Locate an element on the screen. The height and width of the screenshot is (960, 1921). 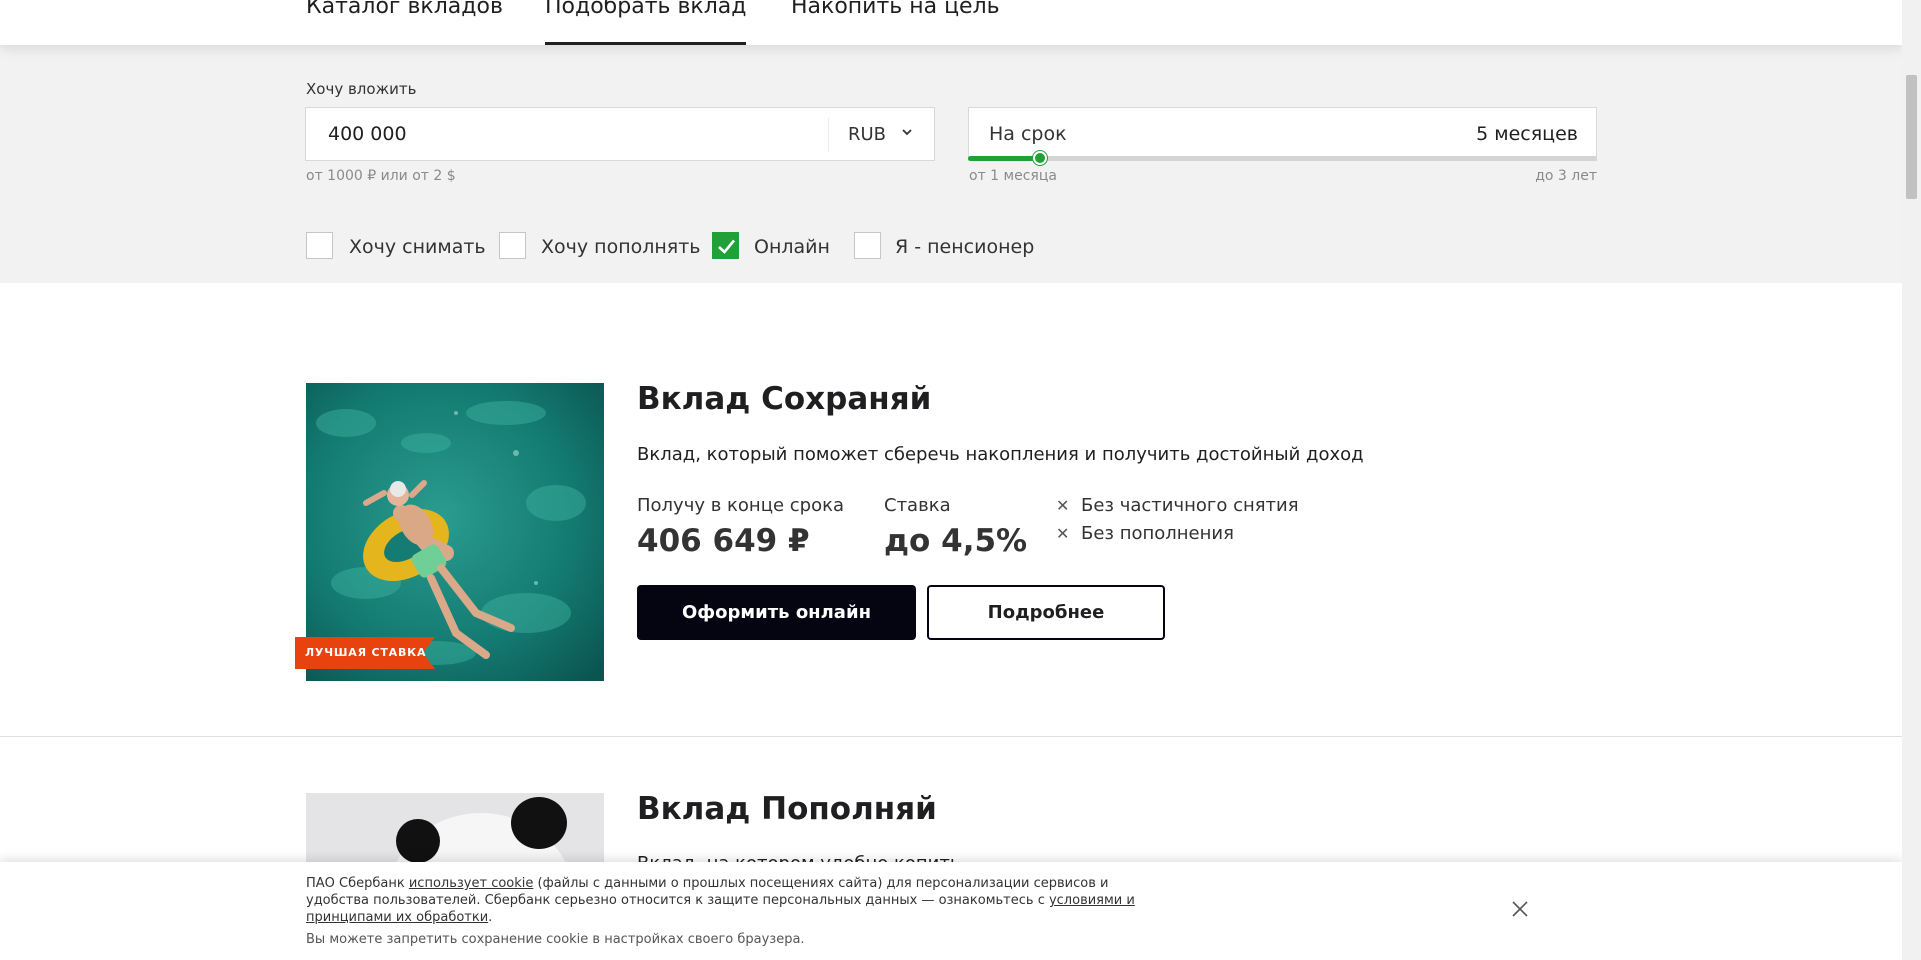
tab-deposit-catalog: Каталог вкладов is located at coordinates (404, 22).